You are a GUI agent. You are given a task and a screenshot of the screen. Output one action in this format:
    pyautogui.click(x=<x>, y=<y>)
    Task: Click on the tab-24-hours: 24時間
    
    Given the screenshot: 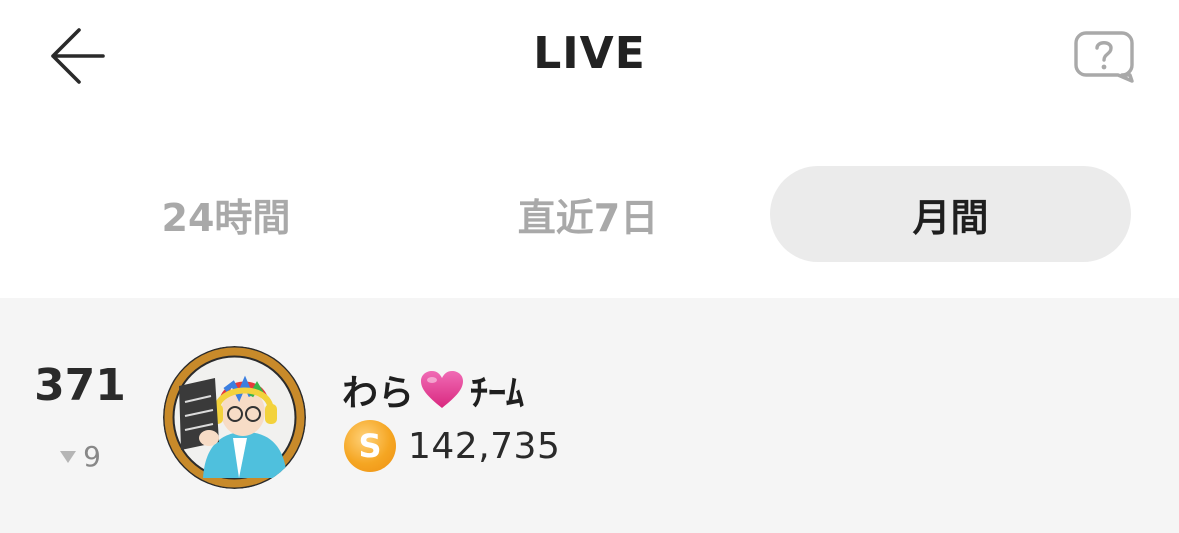 What is the action you would take?
    pyautogui.click(x=226, y=214)
    